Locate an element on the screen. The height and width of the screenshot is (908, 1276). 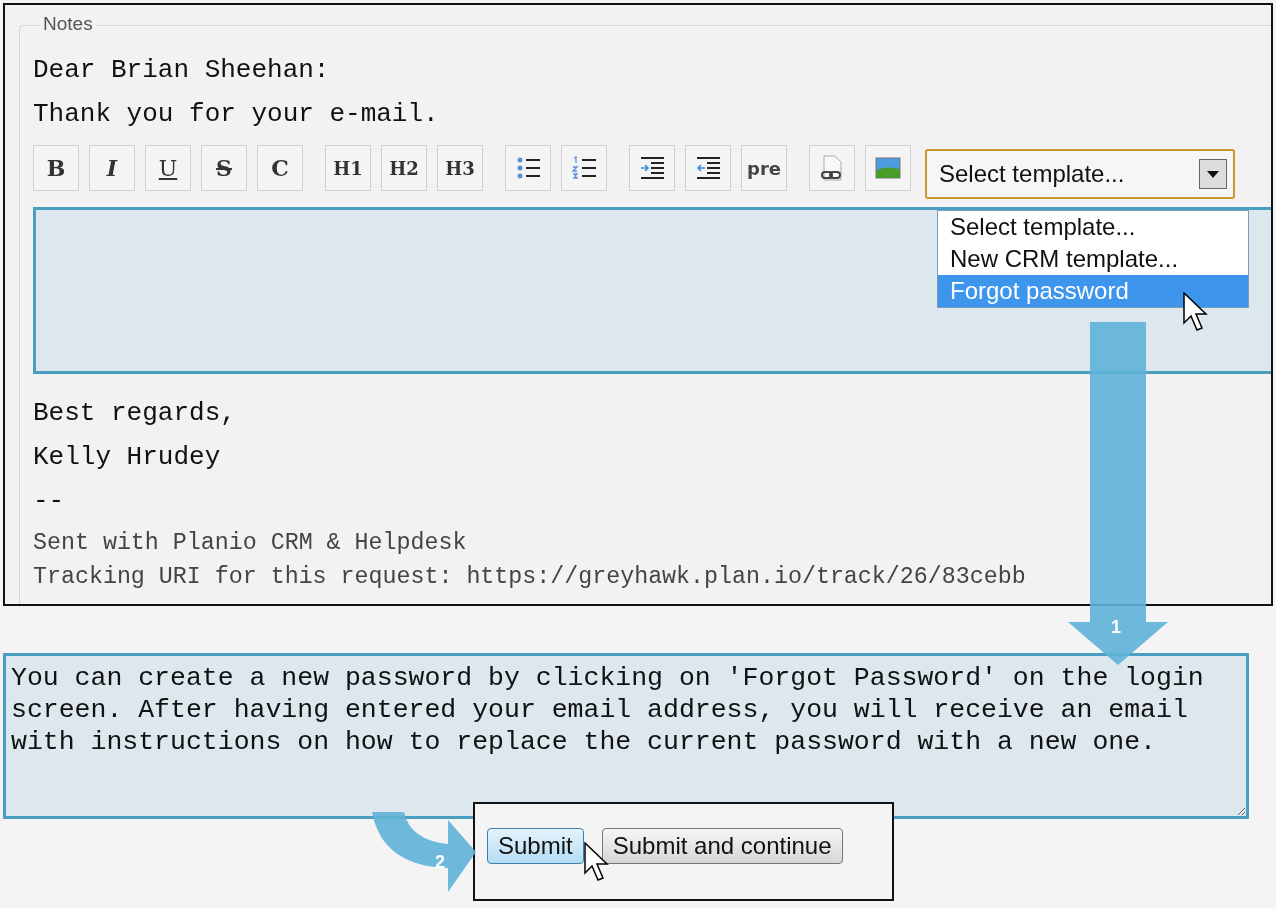
image-icon is located at coordinates (888, 168).